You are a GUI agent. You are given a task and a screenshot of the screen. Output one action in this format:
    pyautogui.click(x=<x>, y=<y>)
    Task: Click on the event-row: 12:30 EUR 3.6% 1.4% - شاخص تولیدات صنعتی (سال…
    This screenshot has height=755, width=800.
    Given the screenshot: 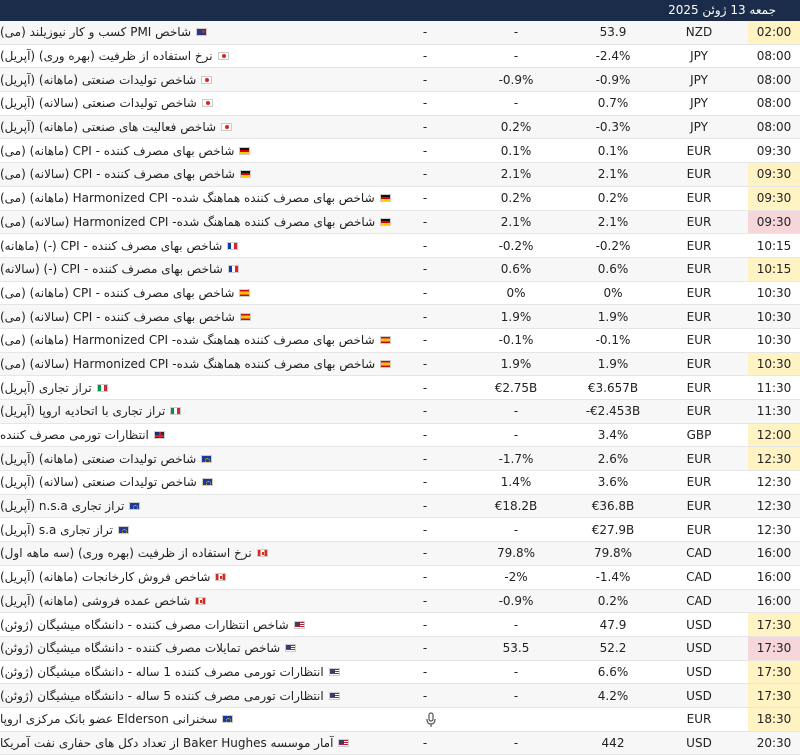 What is the action you would take?
    pyautogui.click(x=400, y=483)
    